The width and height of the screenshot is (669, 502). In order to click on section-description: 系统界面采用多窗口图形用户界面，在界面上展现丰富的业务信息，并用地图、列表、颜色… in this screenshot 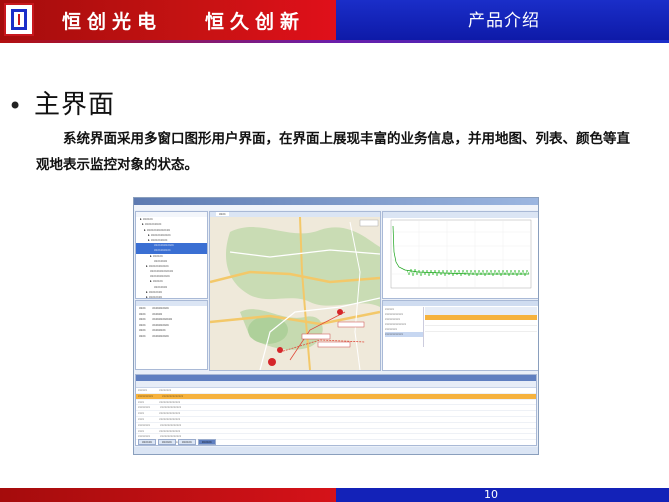, I will do `click(333, 152)`.